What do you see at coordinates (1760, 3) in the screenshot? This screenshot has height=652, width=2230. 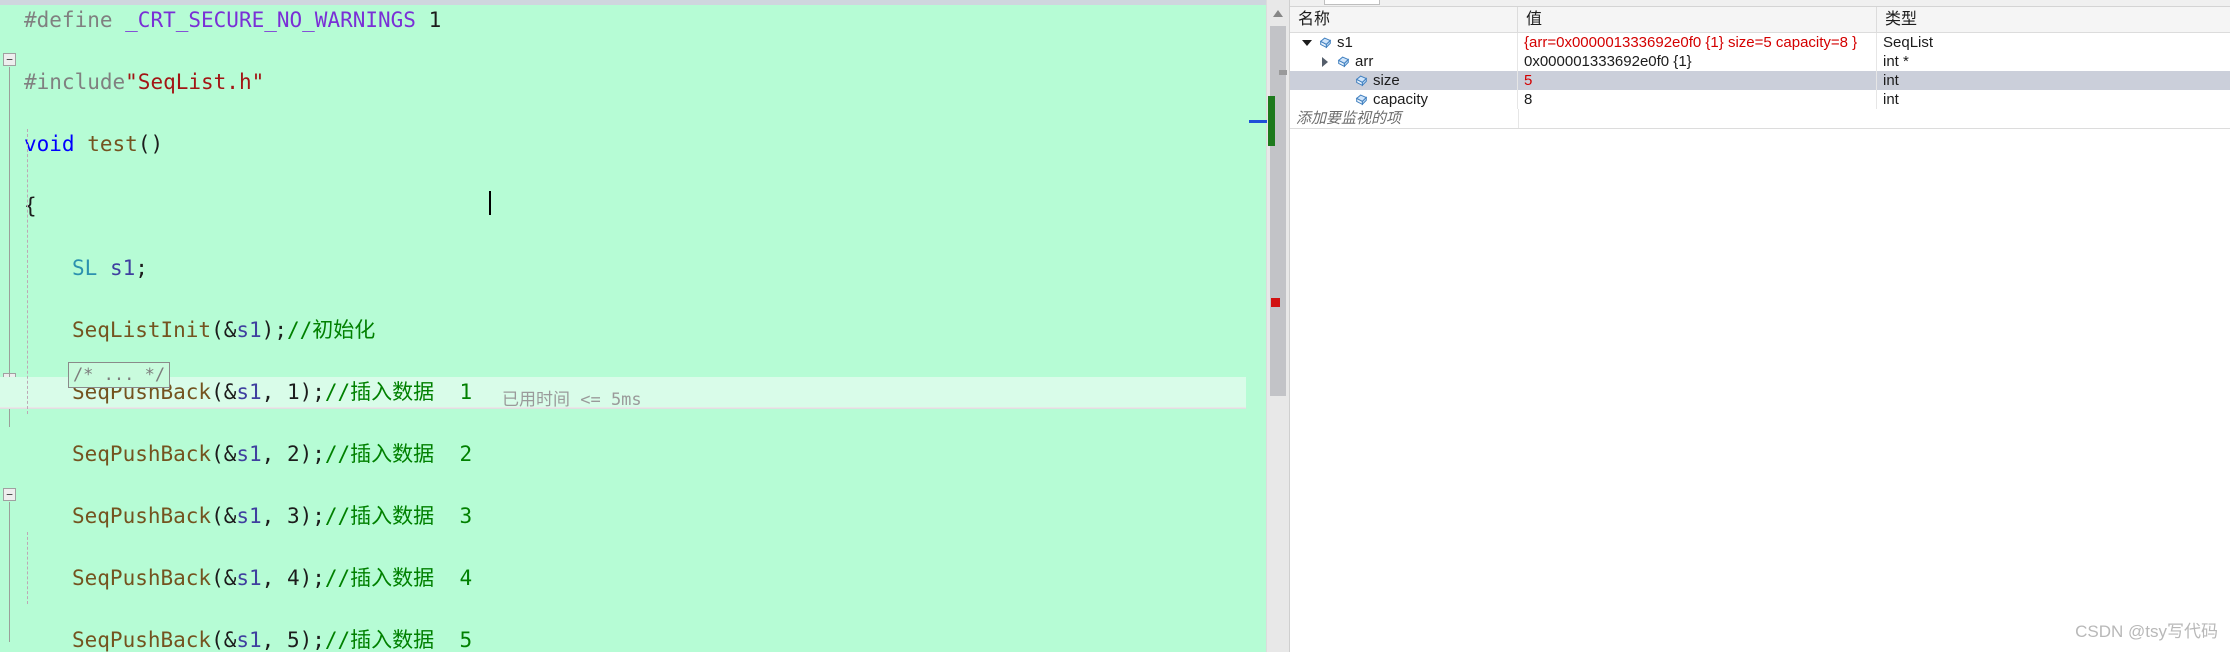 I see `watch-toolbar` at bounding box center [1760, 3].